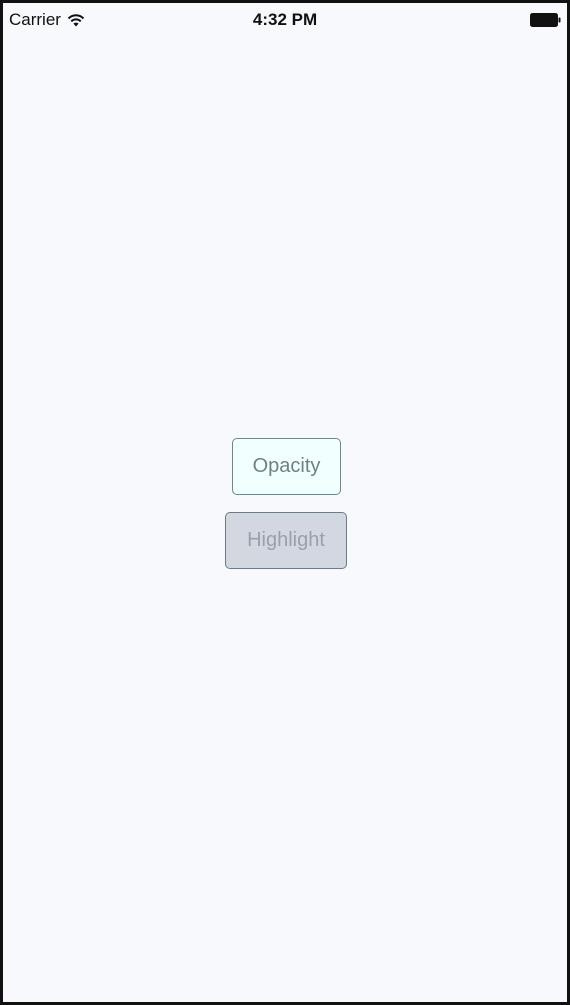 This screenshot has width=570, height=1005. I want to click on highlight-button: Highlight, so click(286, 540).